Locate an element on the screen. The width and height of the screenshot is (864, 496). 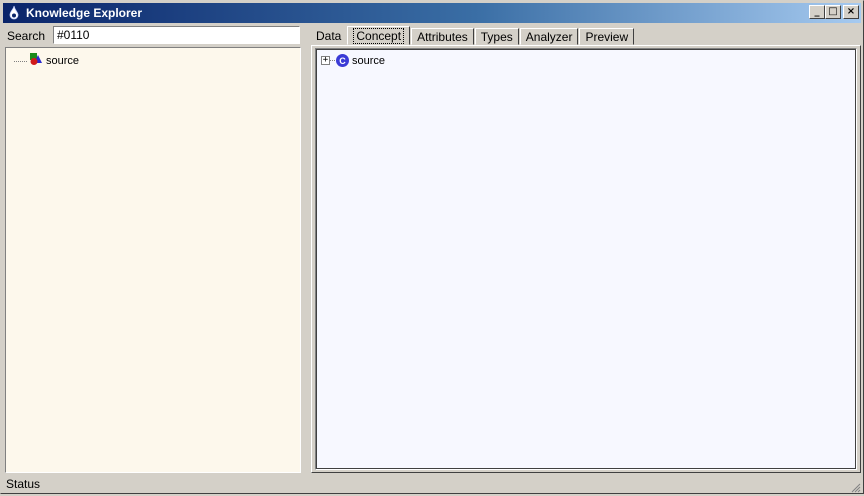
pane-splitter is located at coordinates (305, 250).